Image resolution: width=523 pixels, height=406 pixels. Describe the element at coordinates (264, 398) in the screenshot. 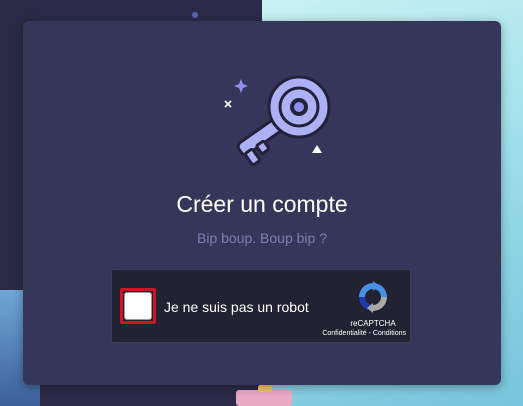

I see `background-sign` at that location.